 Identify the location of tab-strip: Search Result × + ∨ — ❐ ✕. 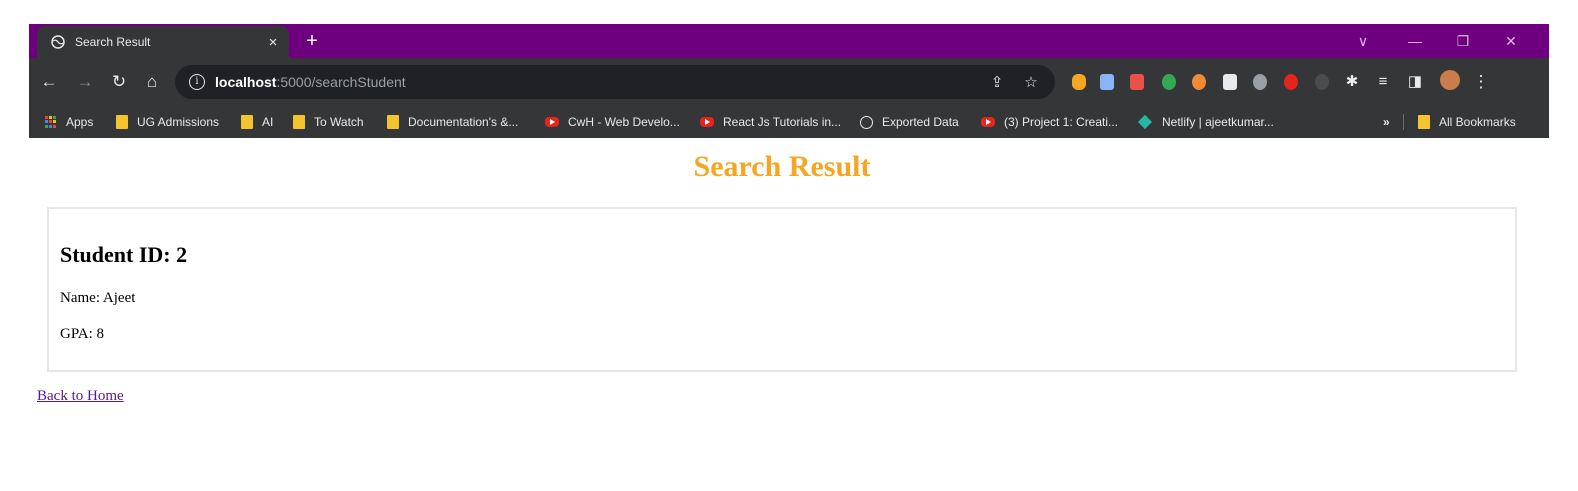
(789, 41).